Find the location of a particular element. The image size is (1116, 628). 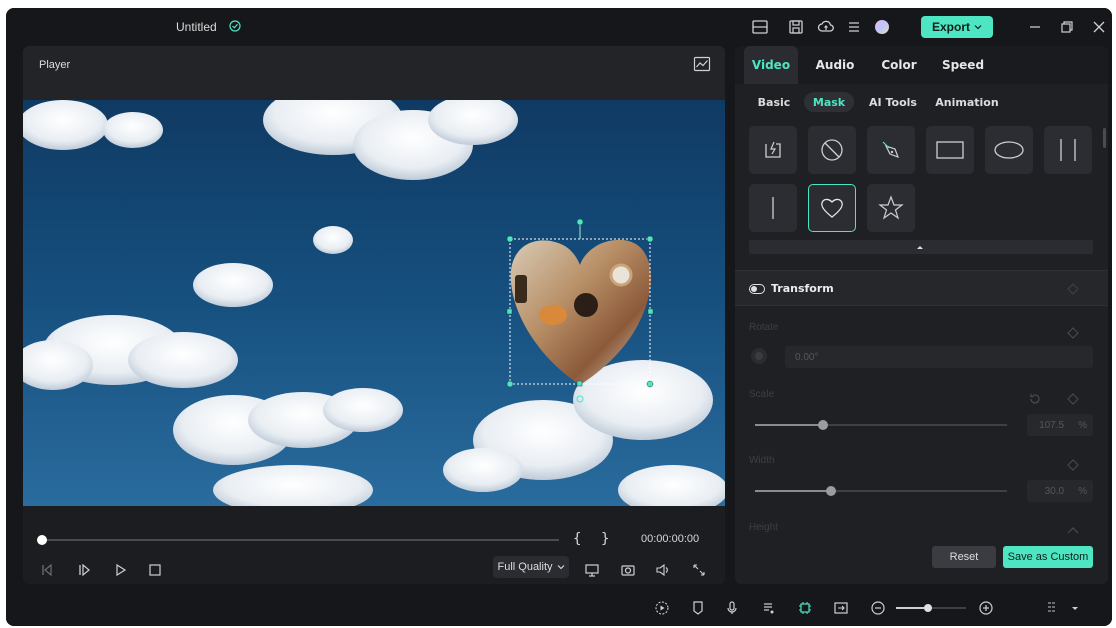

pen-tool-icon is located at coordinates (891, 150).